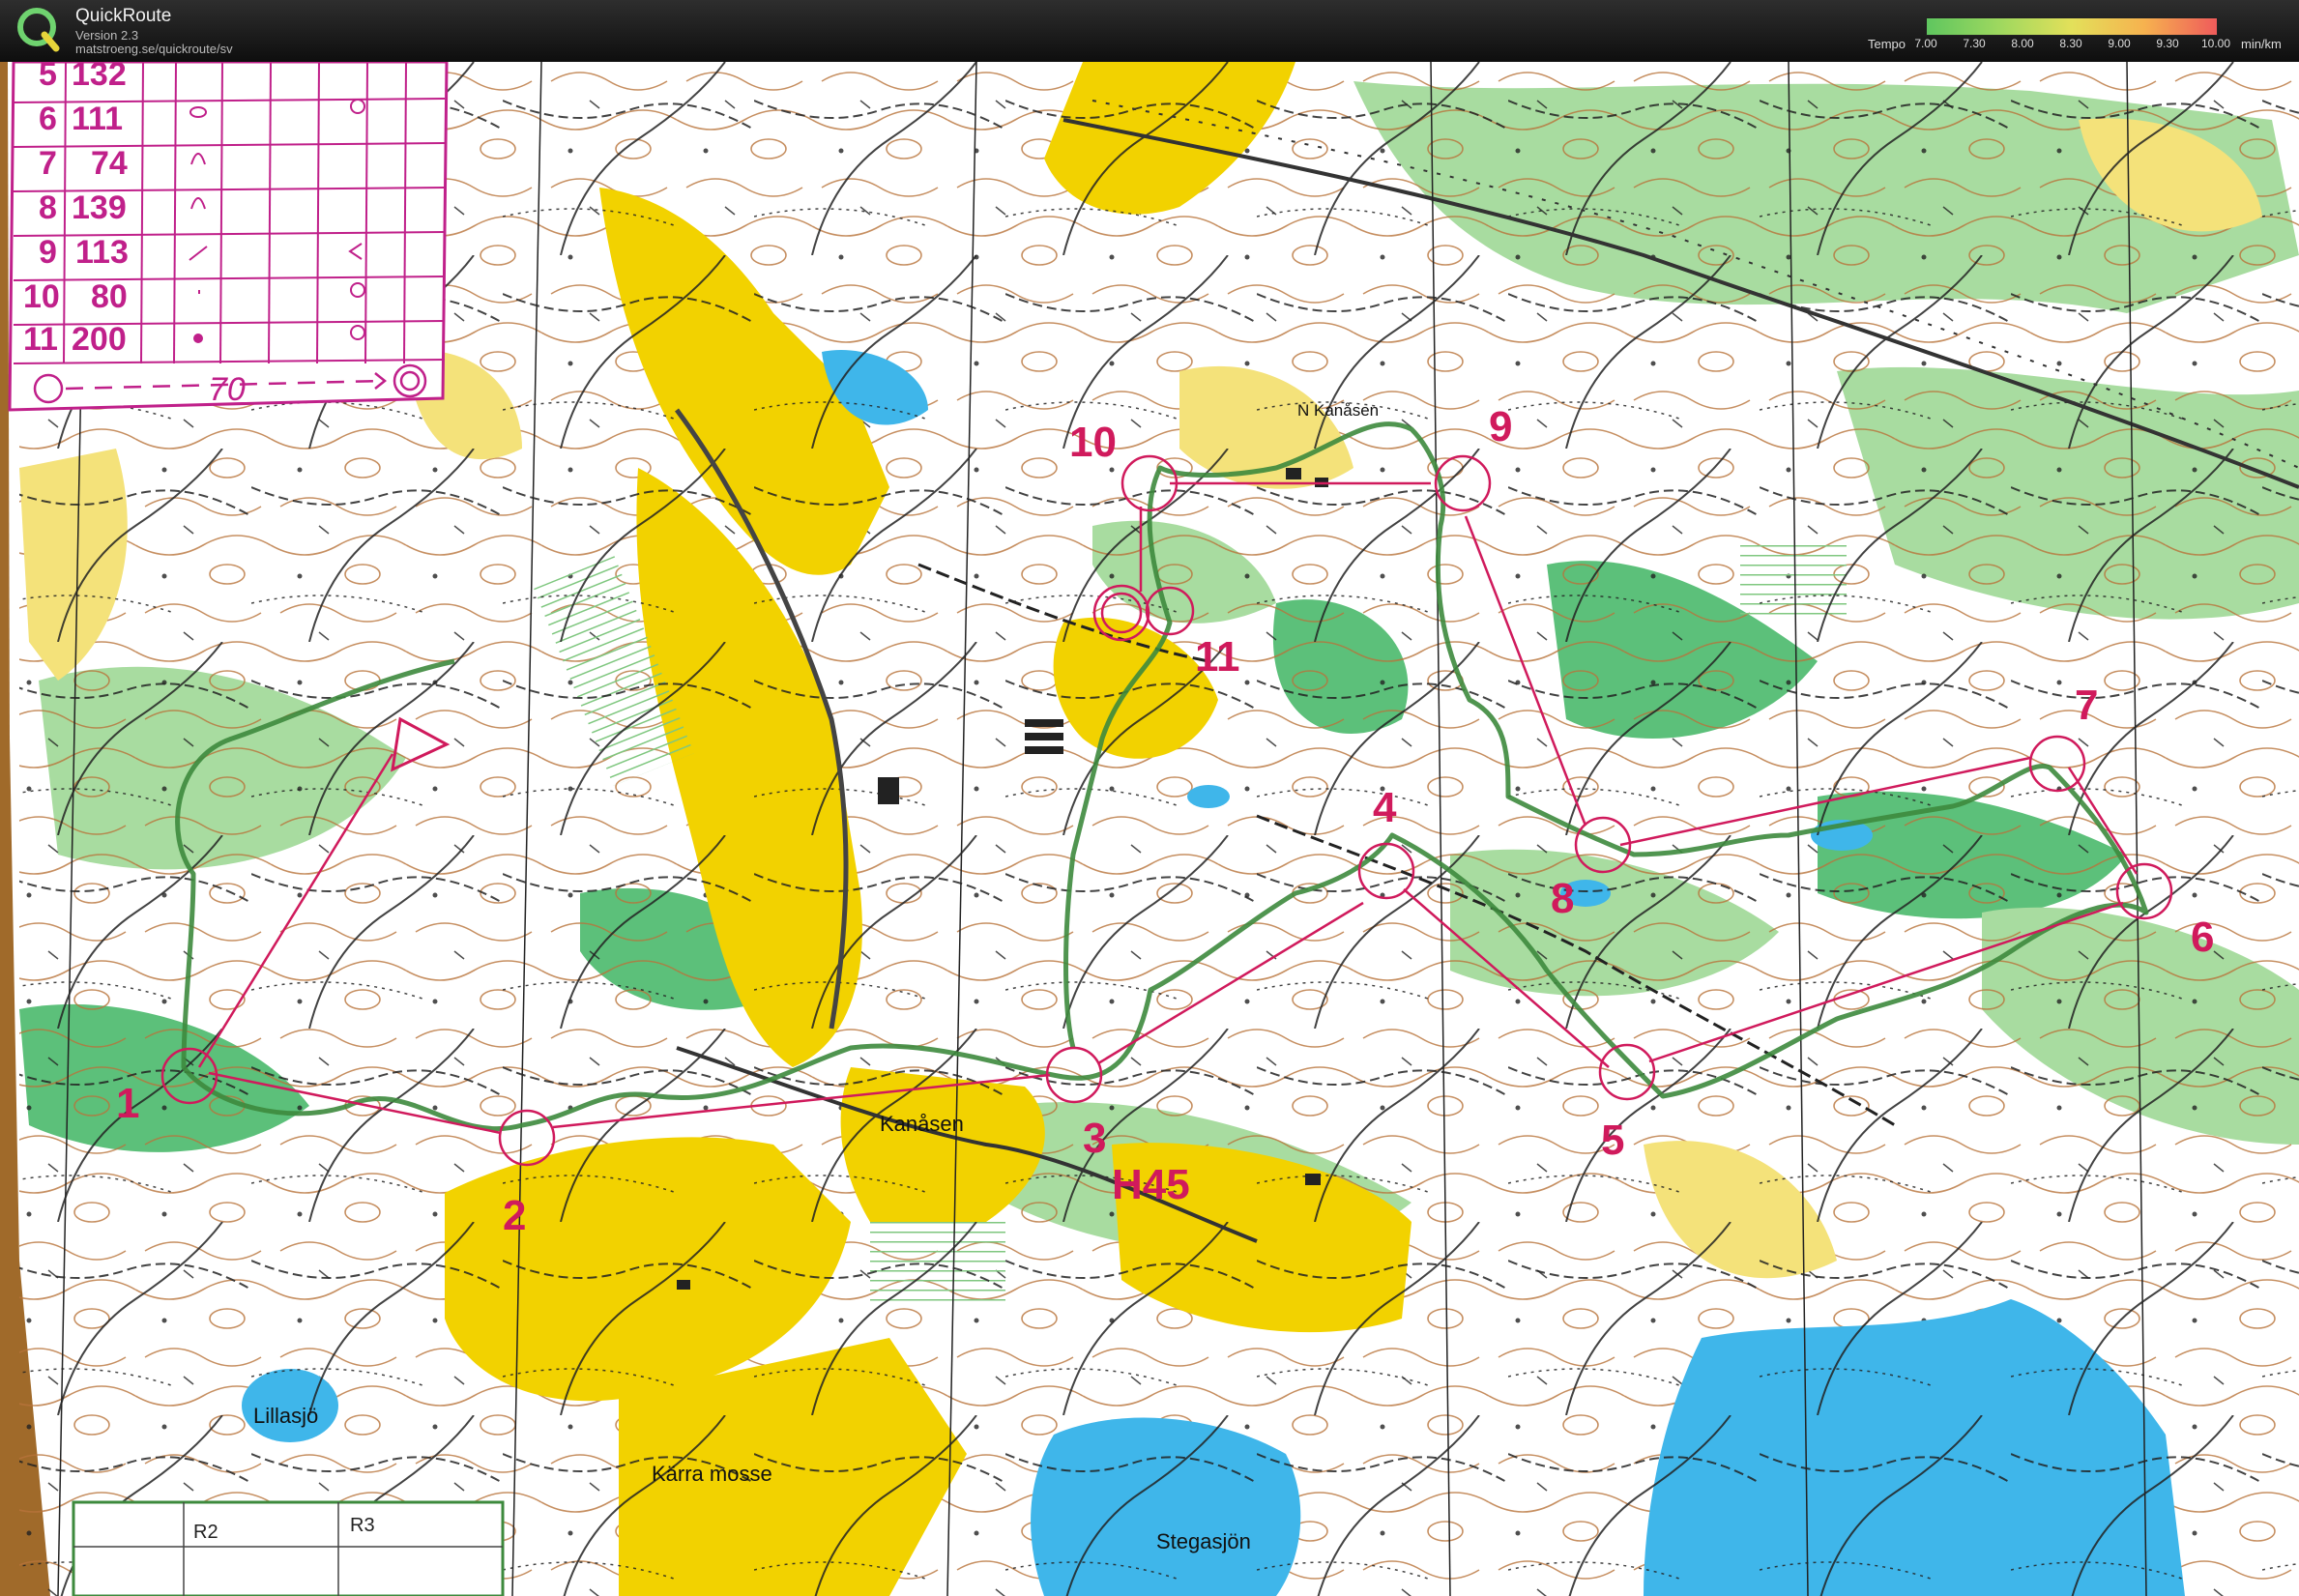 The width and height of the screenshot is (2299, 1596). Describe the element at coordinates (1203, 1541) in the screenshot. I see `place-name-stegasjon: Stegasjön` at that location.